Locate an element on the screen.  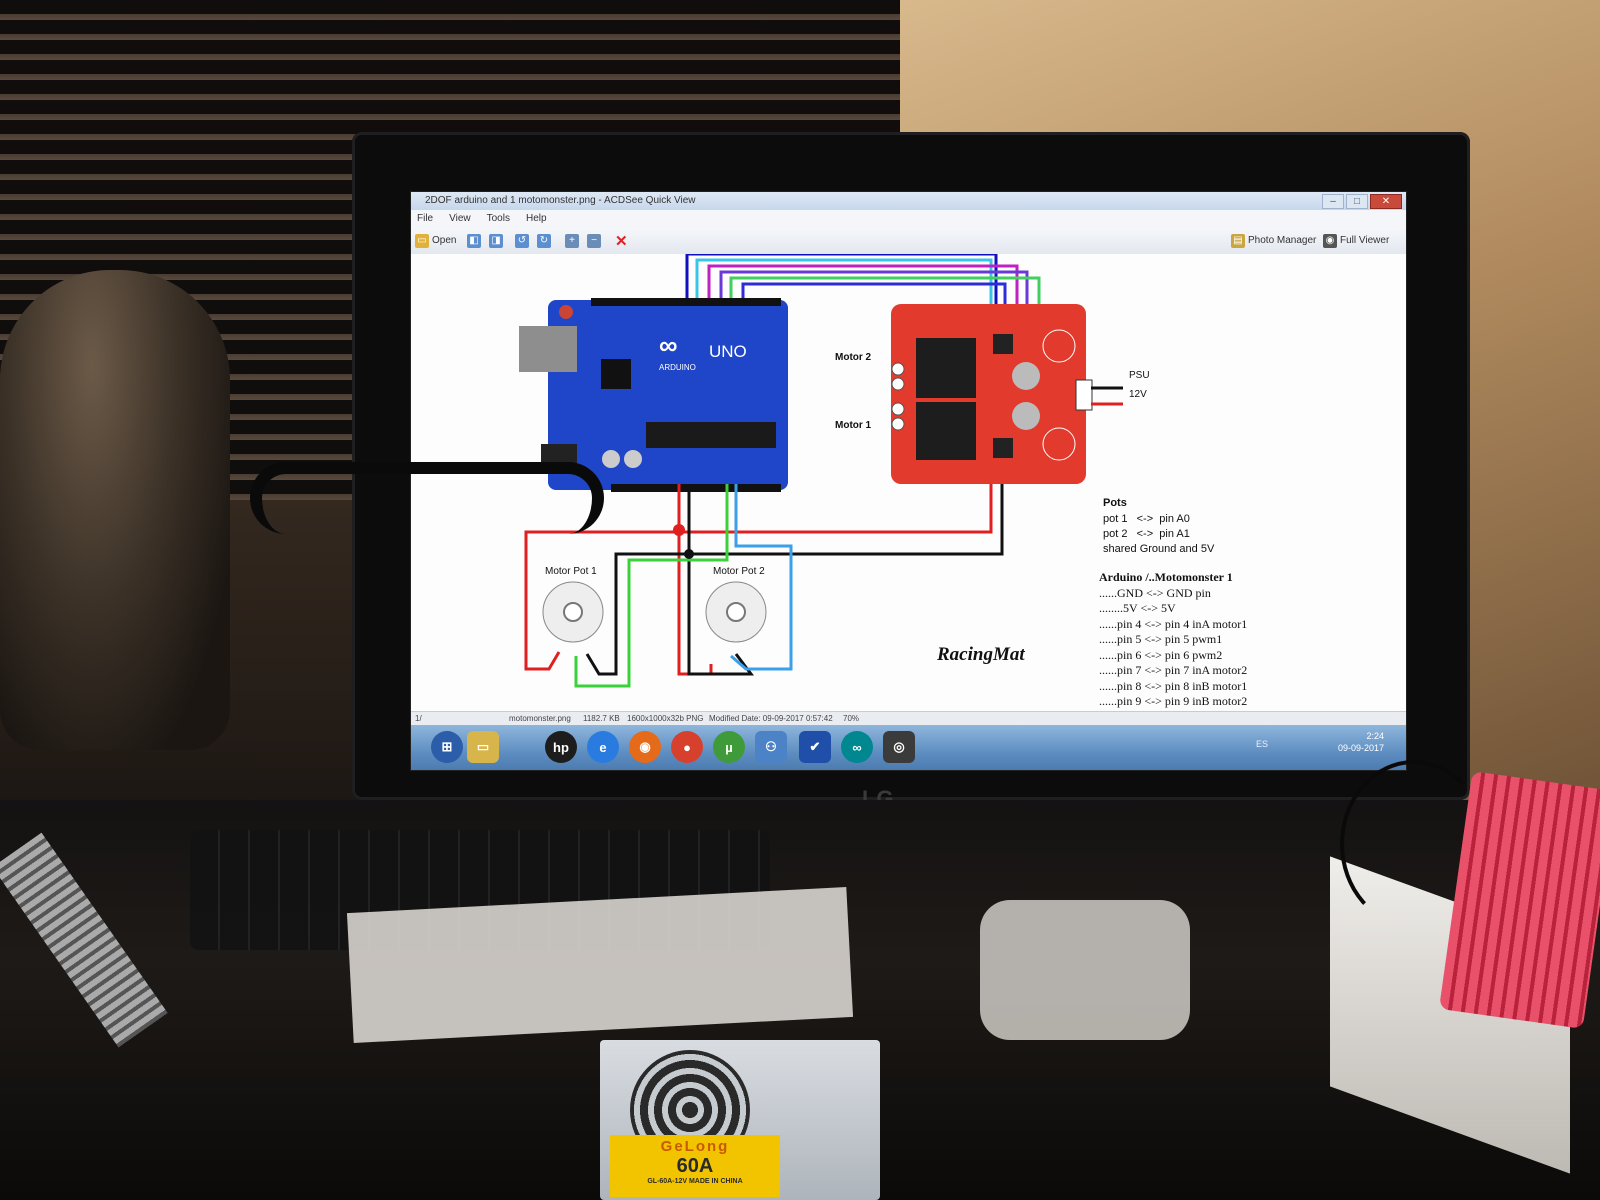
pin-map-line: ......pin 5 <-> pin 5 pwm1 is located at coordinates (1161, 639).